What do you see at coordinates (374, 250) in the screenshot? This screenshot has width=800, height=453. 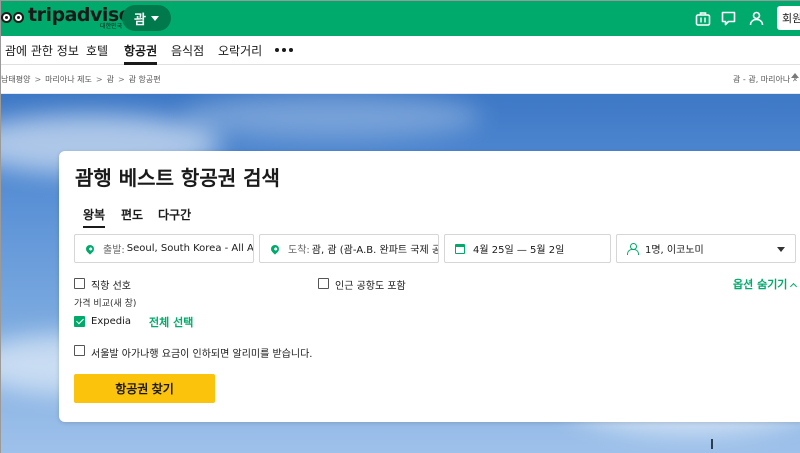 I see `destination-value: 괌, 괌 (괌-A.B. 완파트 국제 공항)` at bounding box center [374, 250].